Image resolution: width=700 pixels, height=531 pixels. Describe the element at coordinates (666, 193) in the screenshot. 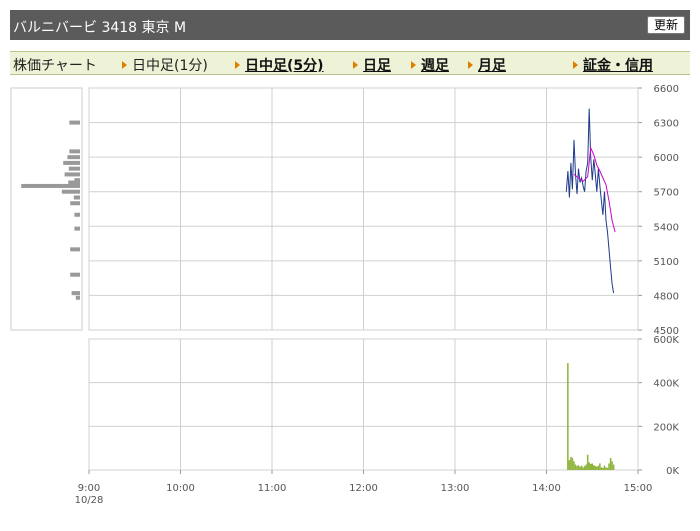

I see `price-tick-label: 5700` at that location.